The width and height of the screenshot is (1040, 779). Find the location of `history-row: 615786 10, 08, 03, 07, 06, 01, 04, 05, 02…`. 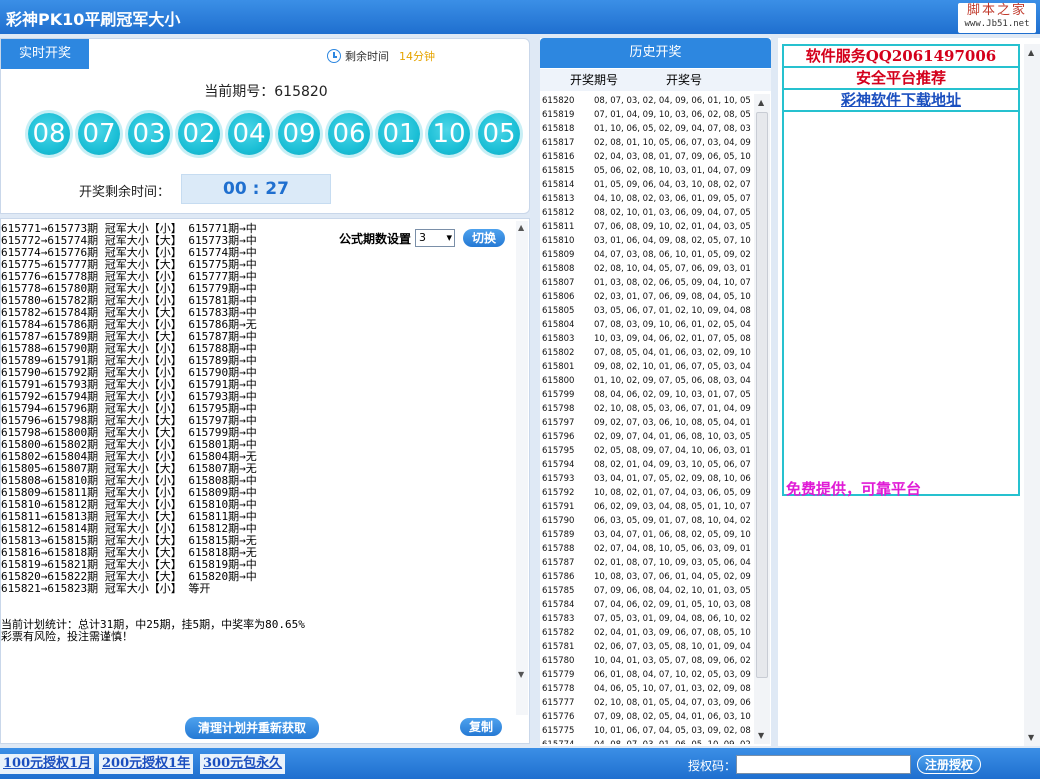

history-row: 615786 10, 08, 03, 07, 06, 01, 04, 05, 02… is located at coordinates (648, 577).